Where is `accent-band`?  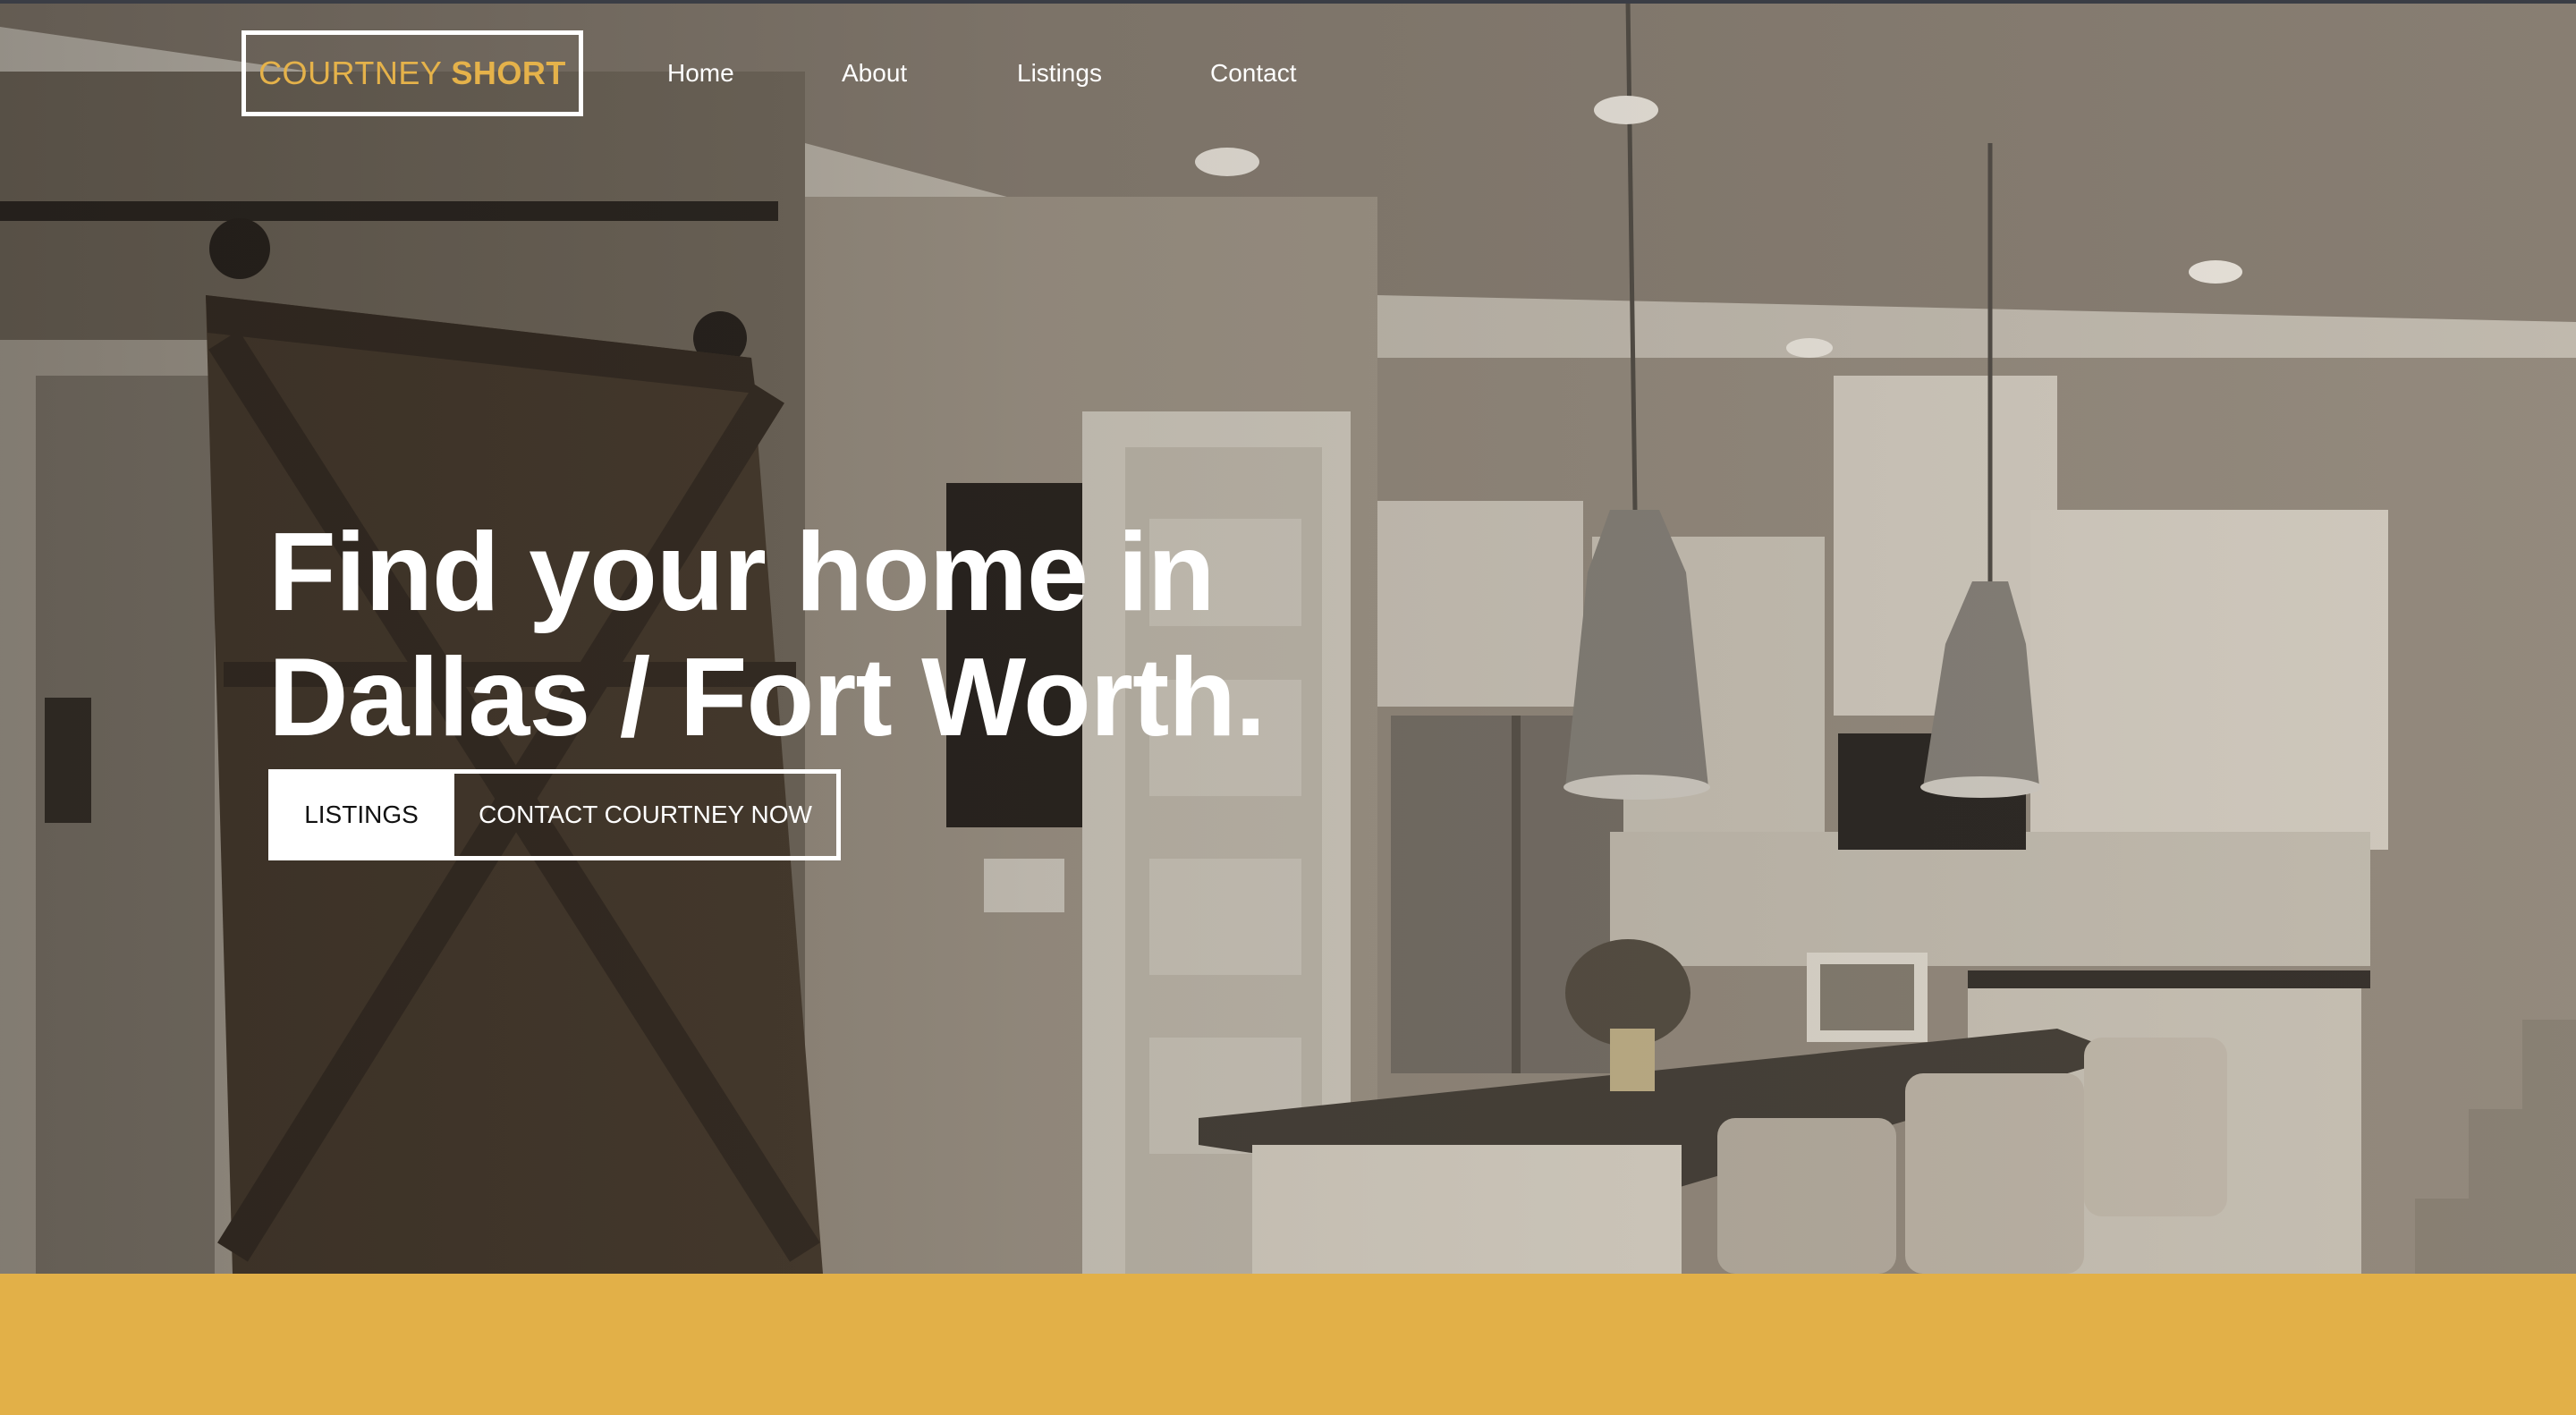 accent-band is located at coordinates (1288, 1344).